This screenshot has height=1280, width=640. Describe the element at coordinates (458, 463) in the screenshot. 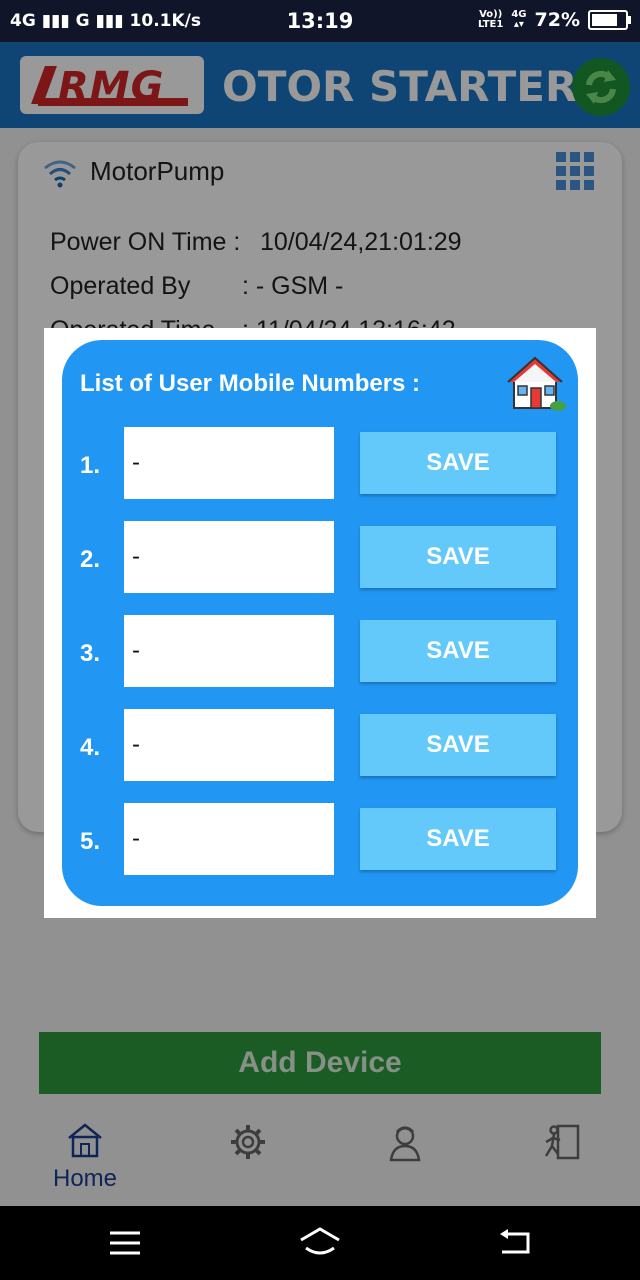

I see `save-button-1: SAVE` at that location.